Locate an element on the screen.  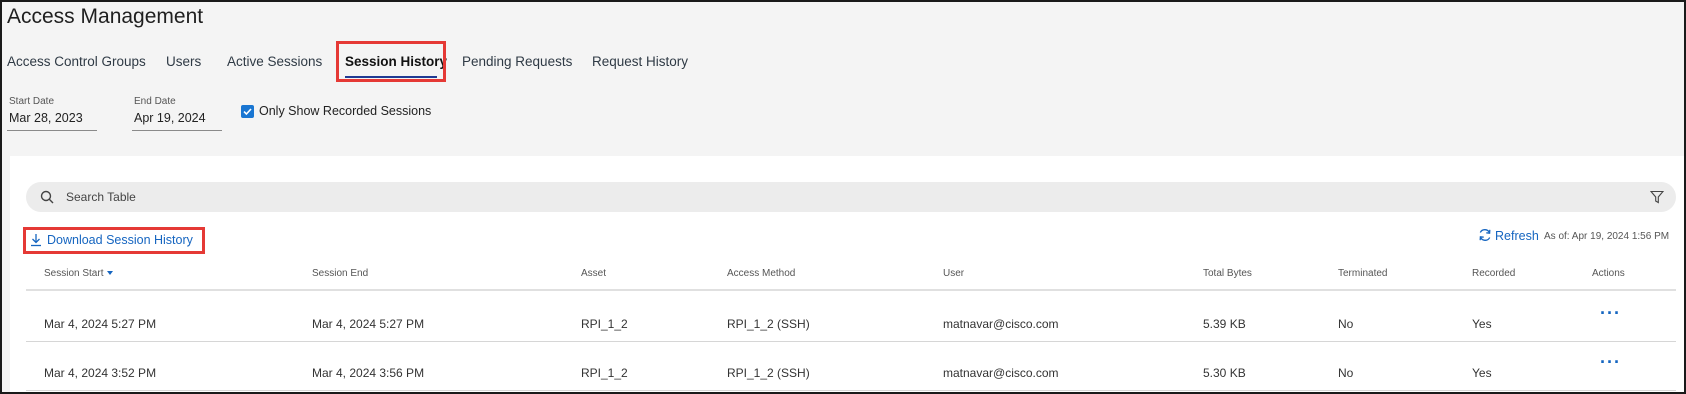
search-placeholder: Search Table is located at coordinates (101, 197).